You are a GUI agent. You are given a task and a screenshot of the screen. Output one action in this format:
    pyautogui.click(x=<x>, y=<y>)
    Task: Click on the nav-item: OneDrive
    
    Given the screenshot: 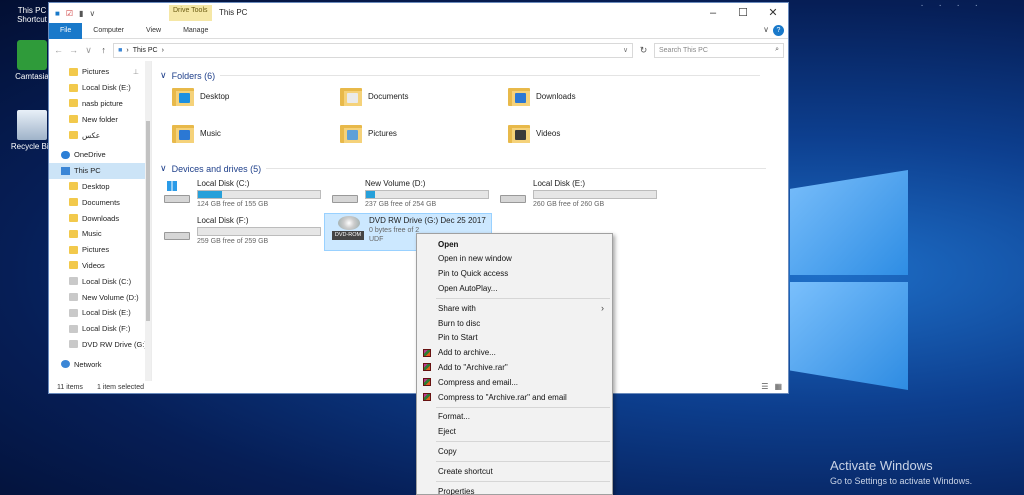 What is the action you would take?
    pyautogui.click(x=100, y=155)
    